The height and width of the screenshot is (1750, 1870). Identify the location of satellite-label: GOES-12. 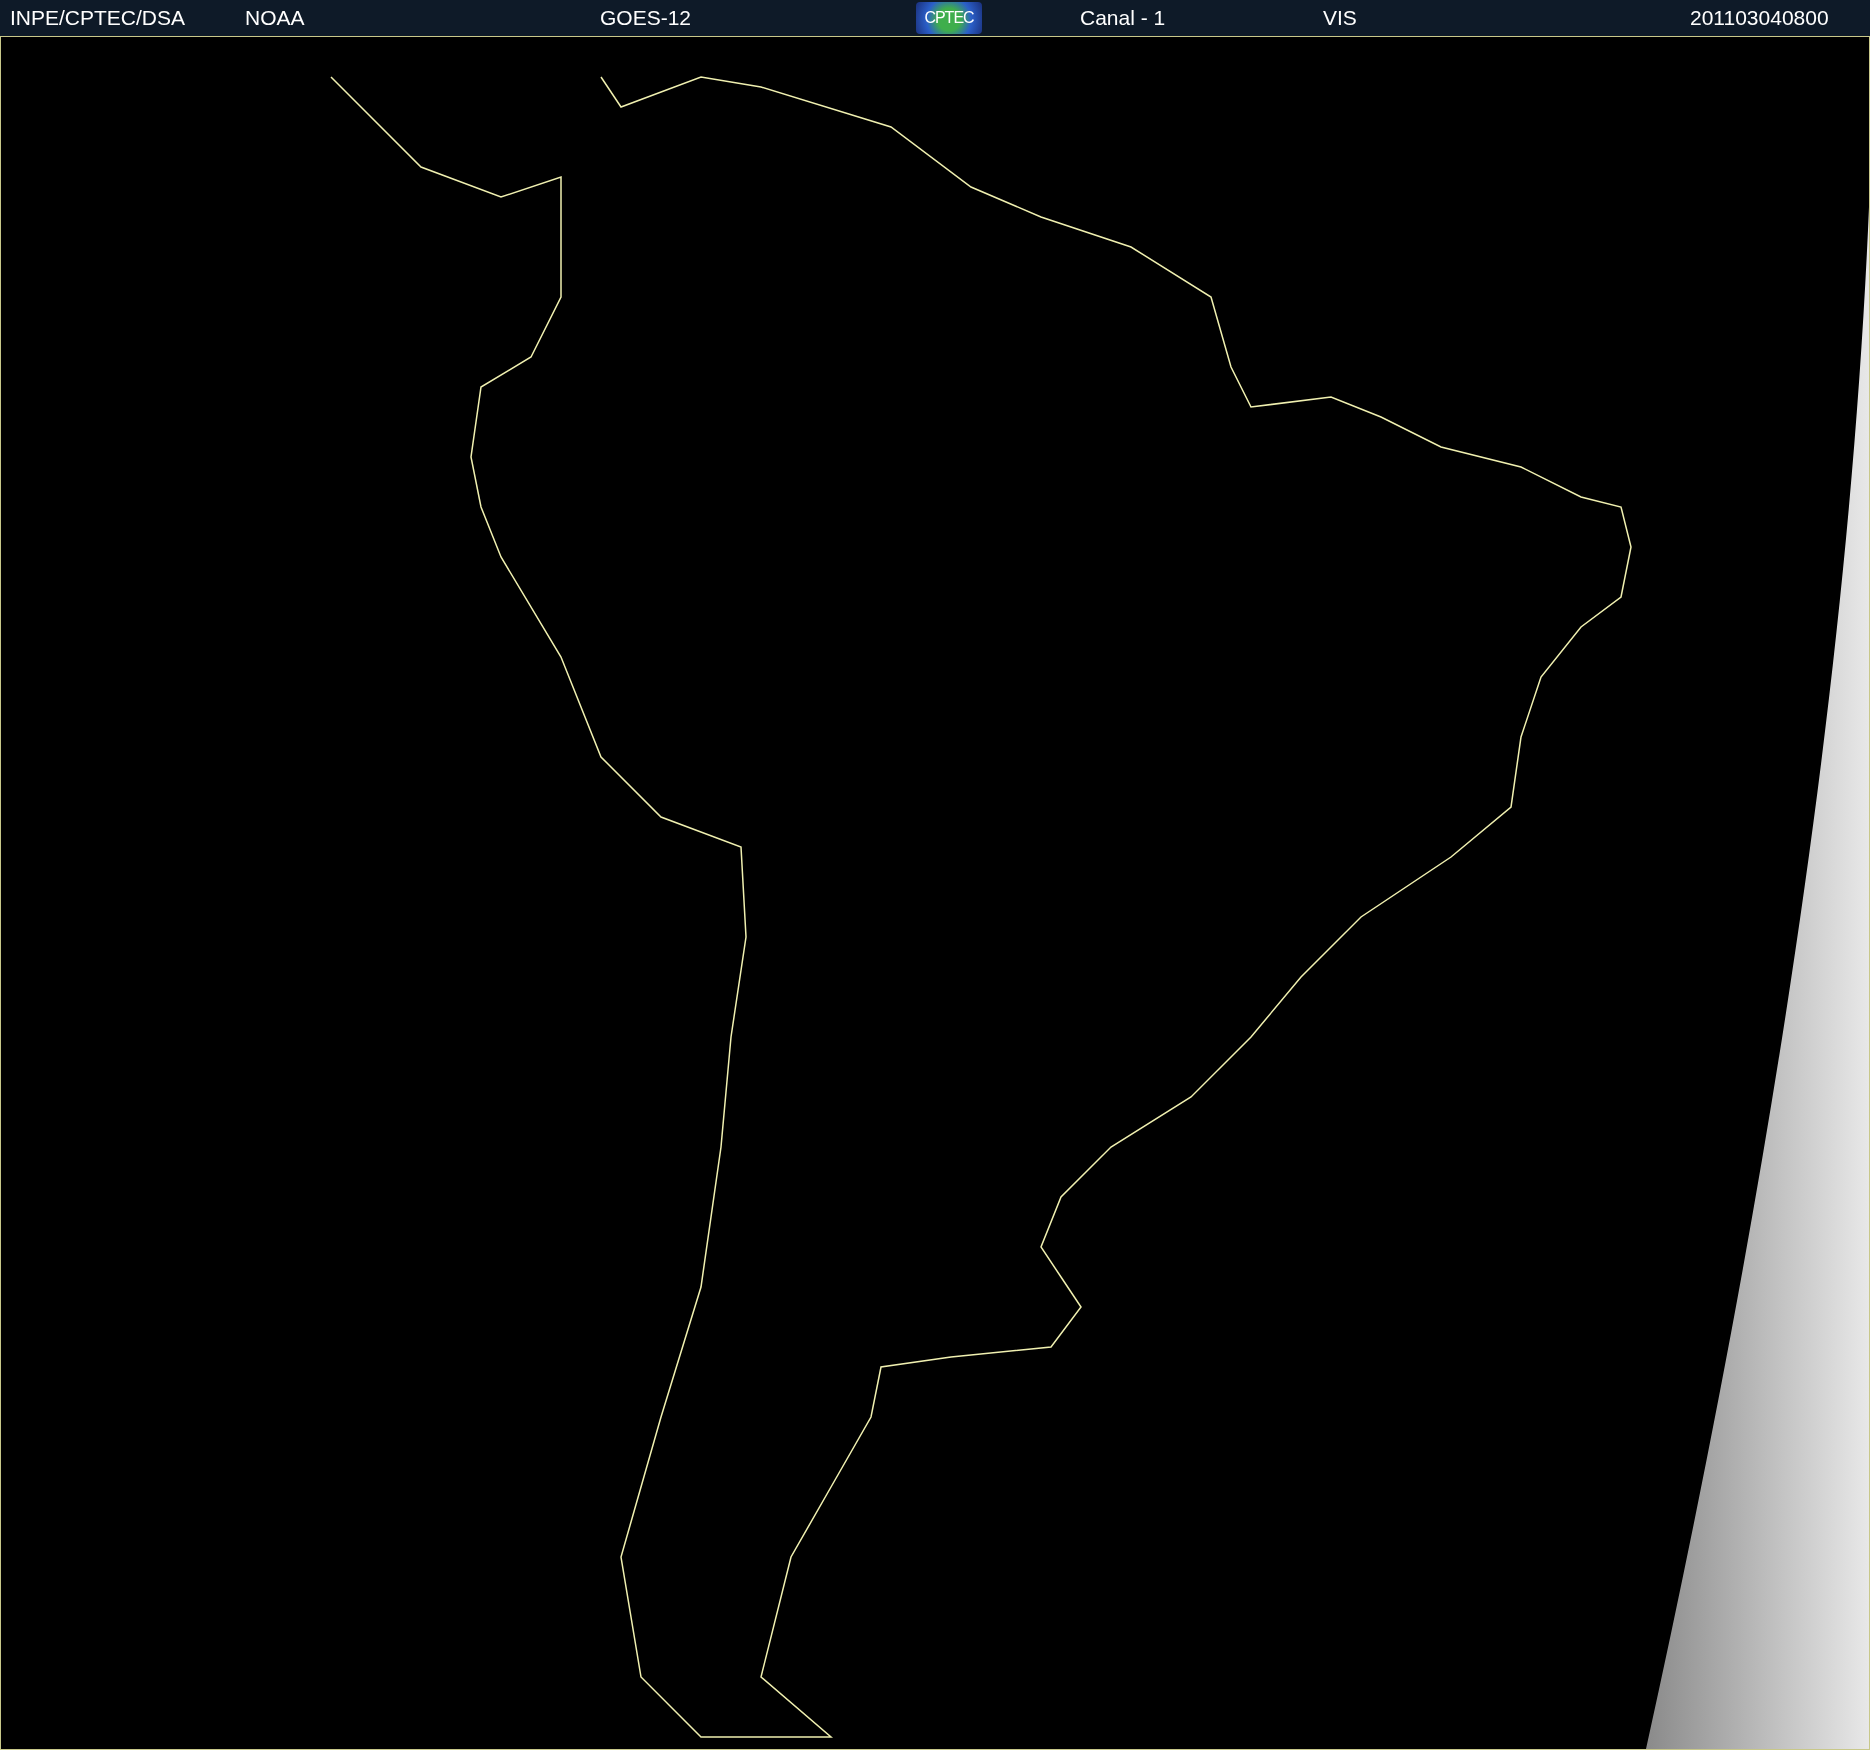
(646, 18).